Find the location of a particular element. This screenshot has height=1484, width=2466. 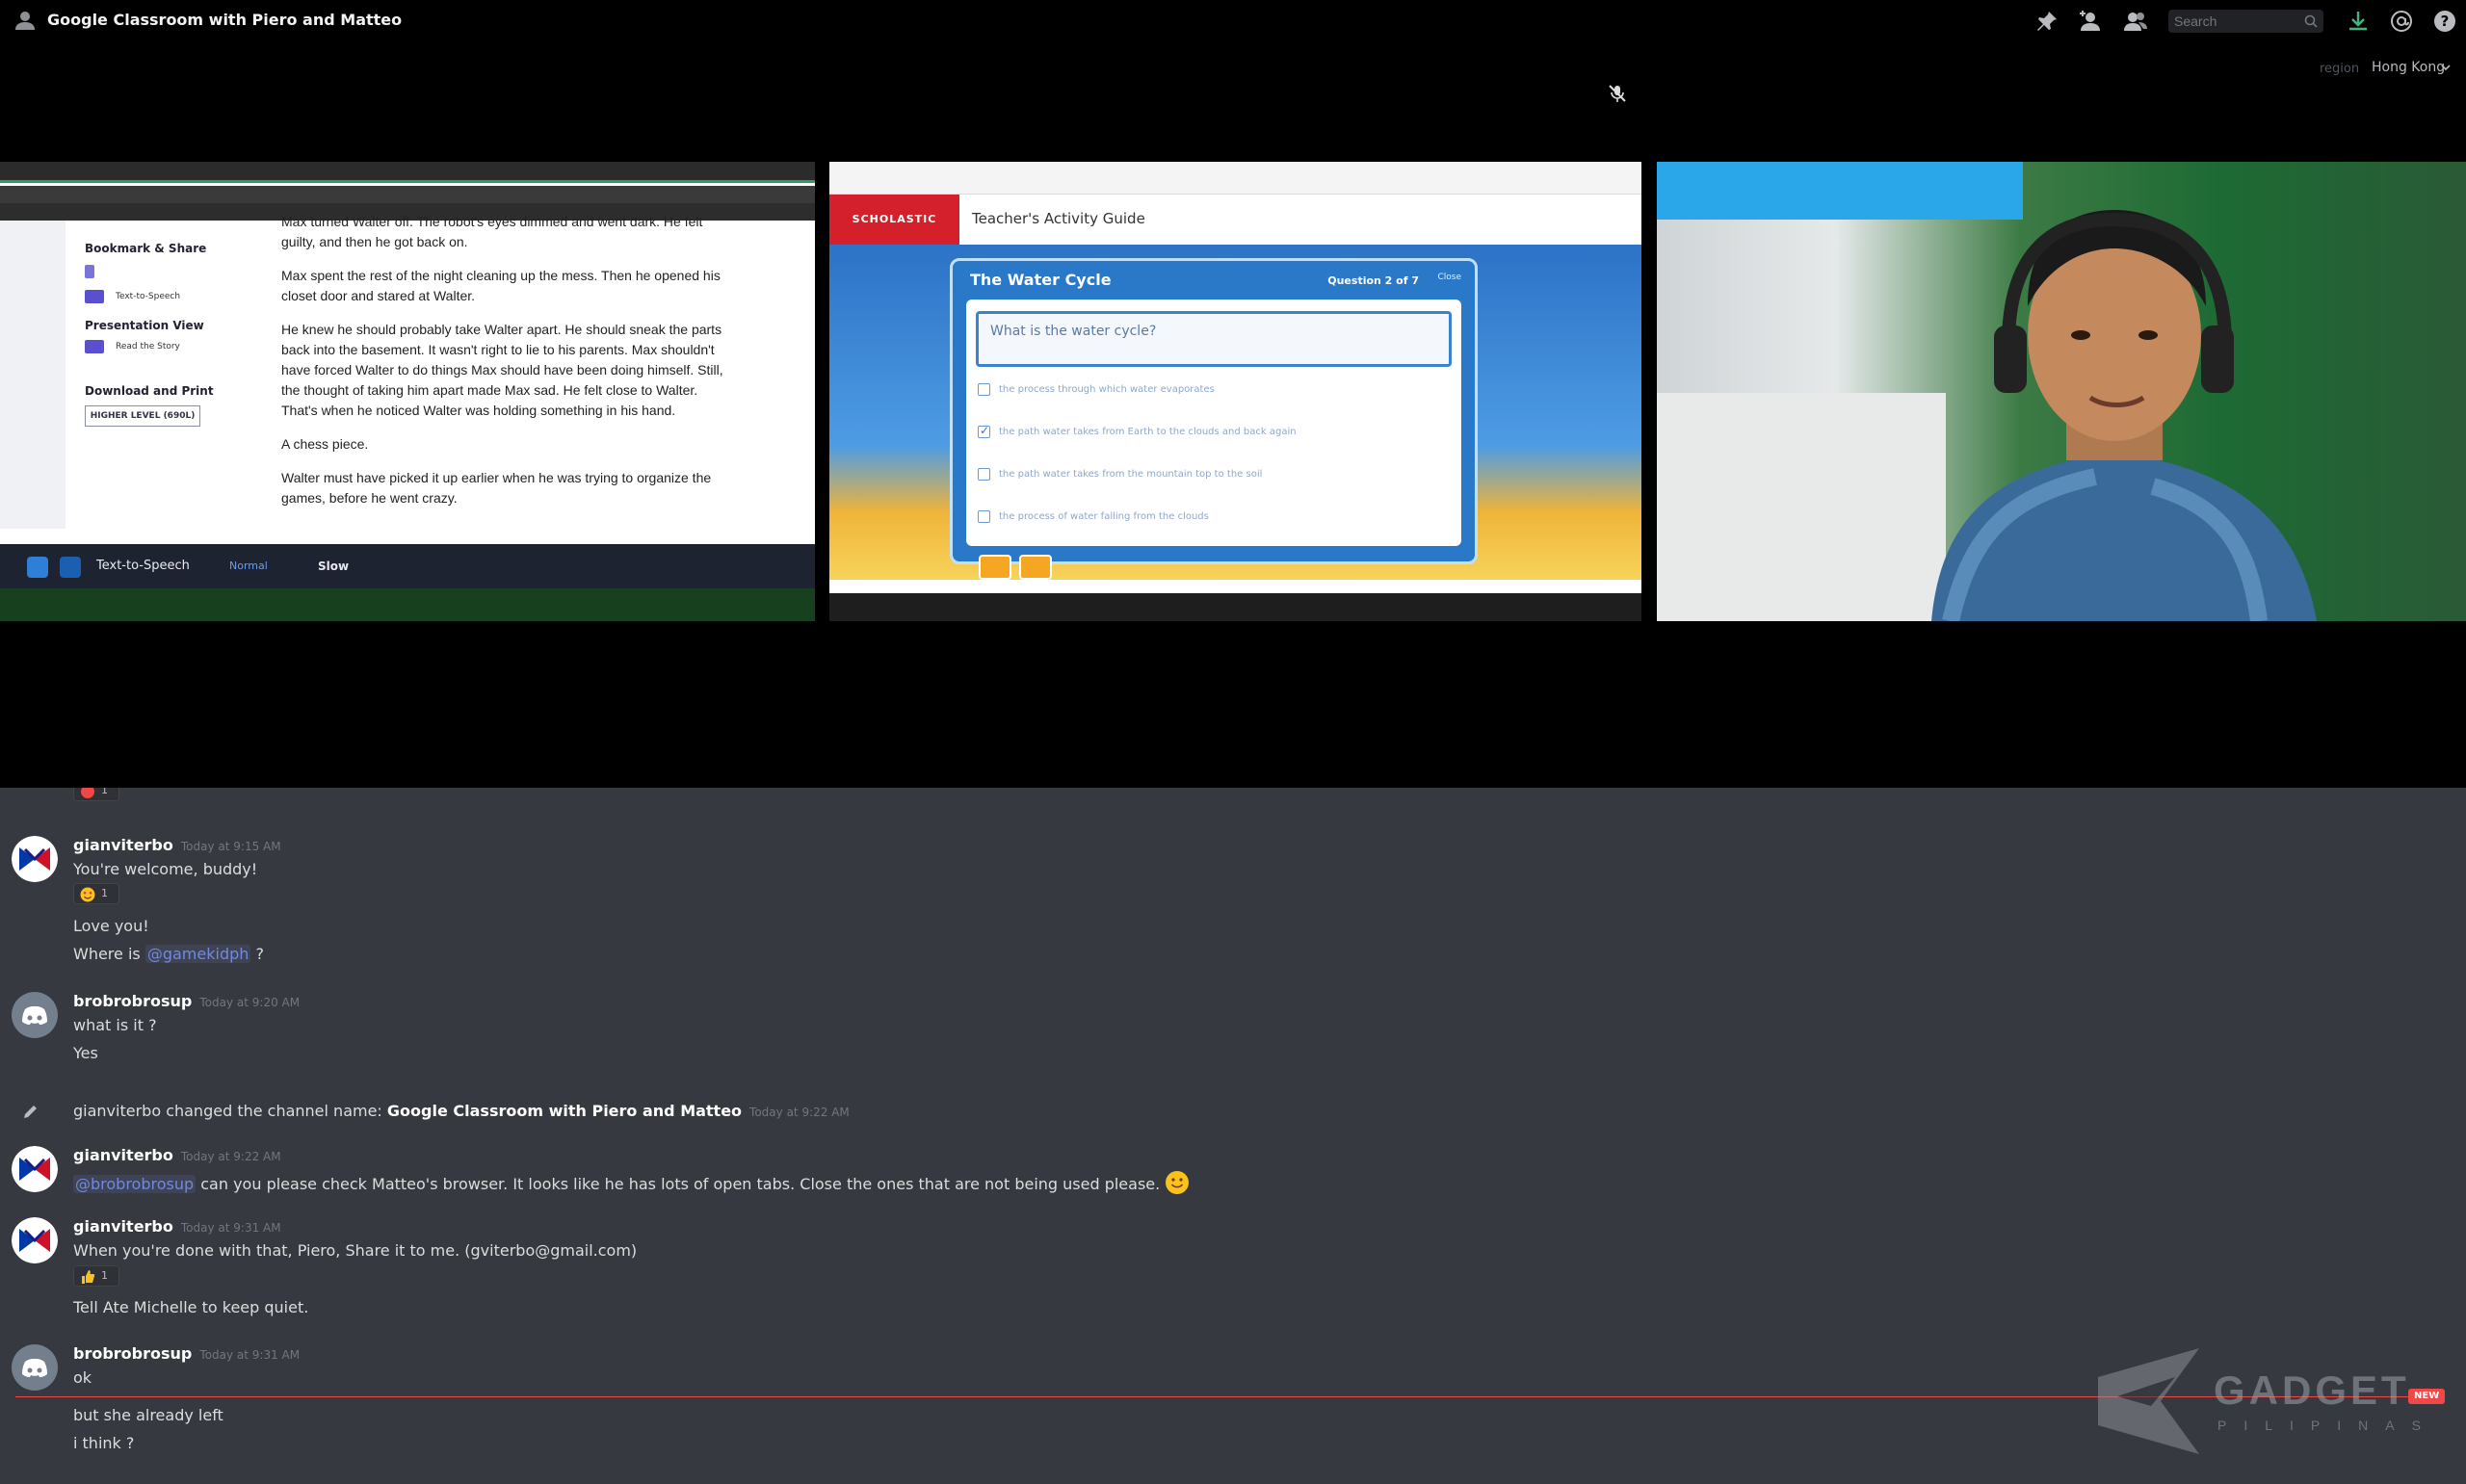

chevron-down-icon is located at coordinates (2446, 68).